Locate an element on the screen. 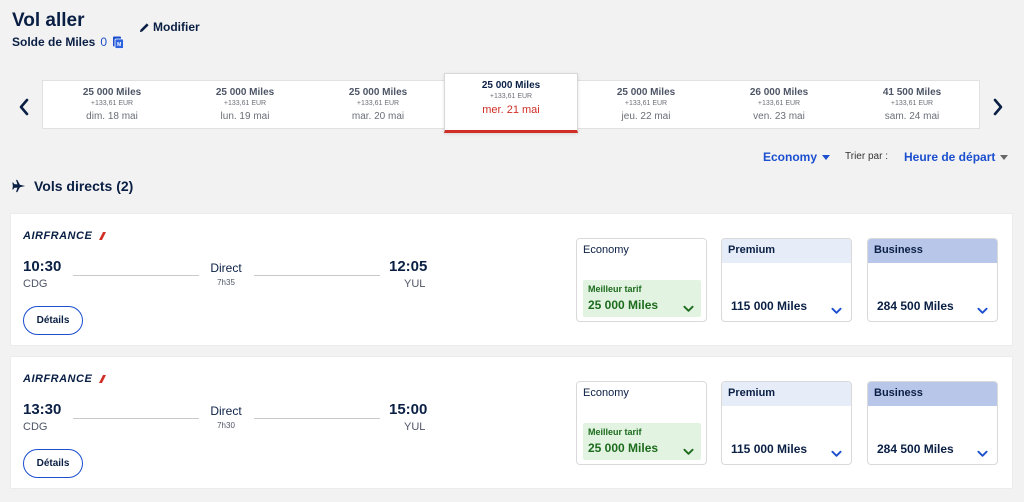 Image resolution: width=1024 pixels, height=502 pixels. departure-time: 13:30 is located at coordinates (42, 409).